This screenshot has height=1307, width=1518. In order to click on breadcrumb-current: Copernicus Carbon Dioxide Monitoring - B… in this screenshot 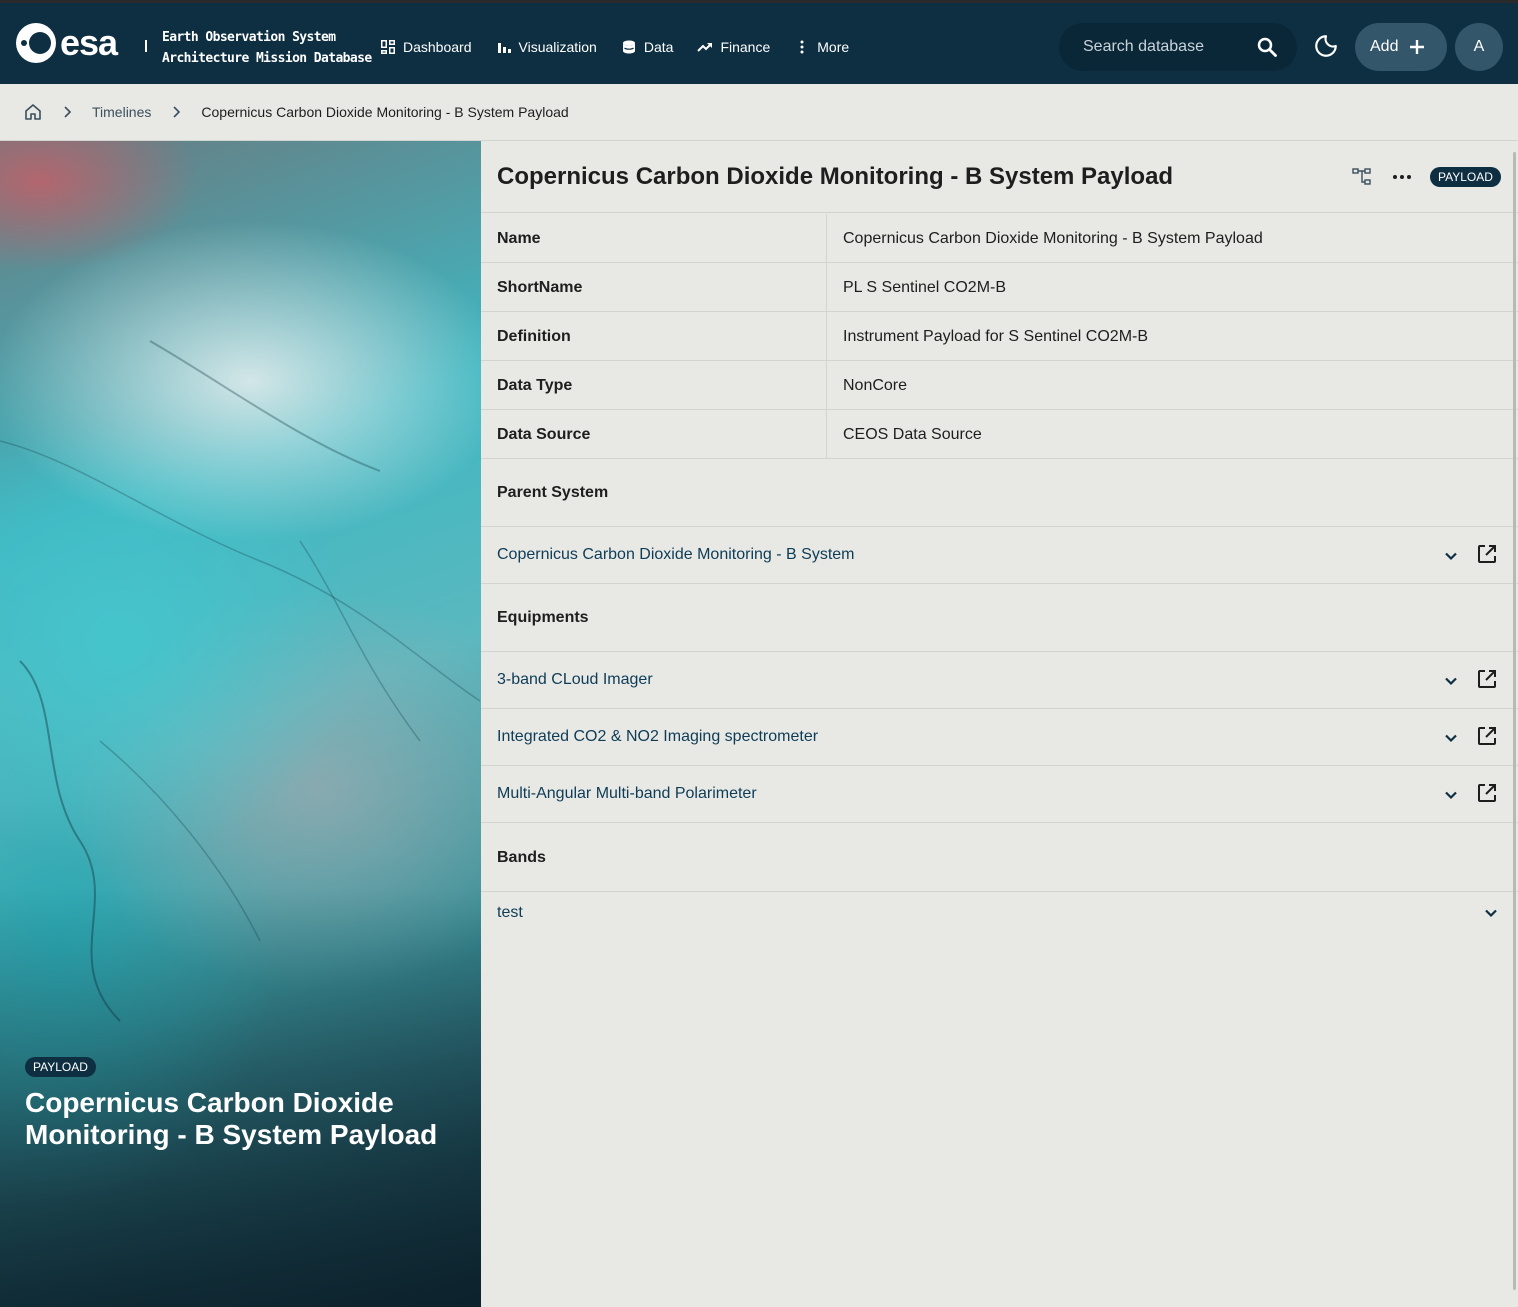, I will do `click(385, 112)`.